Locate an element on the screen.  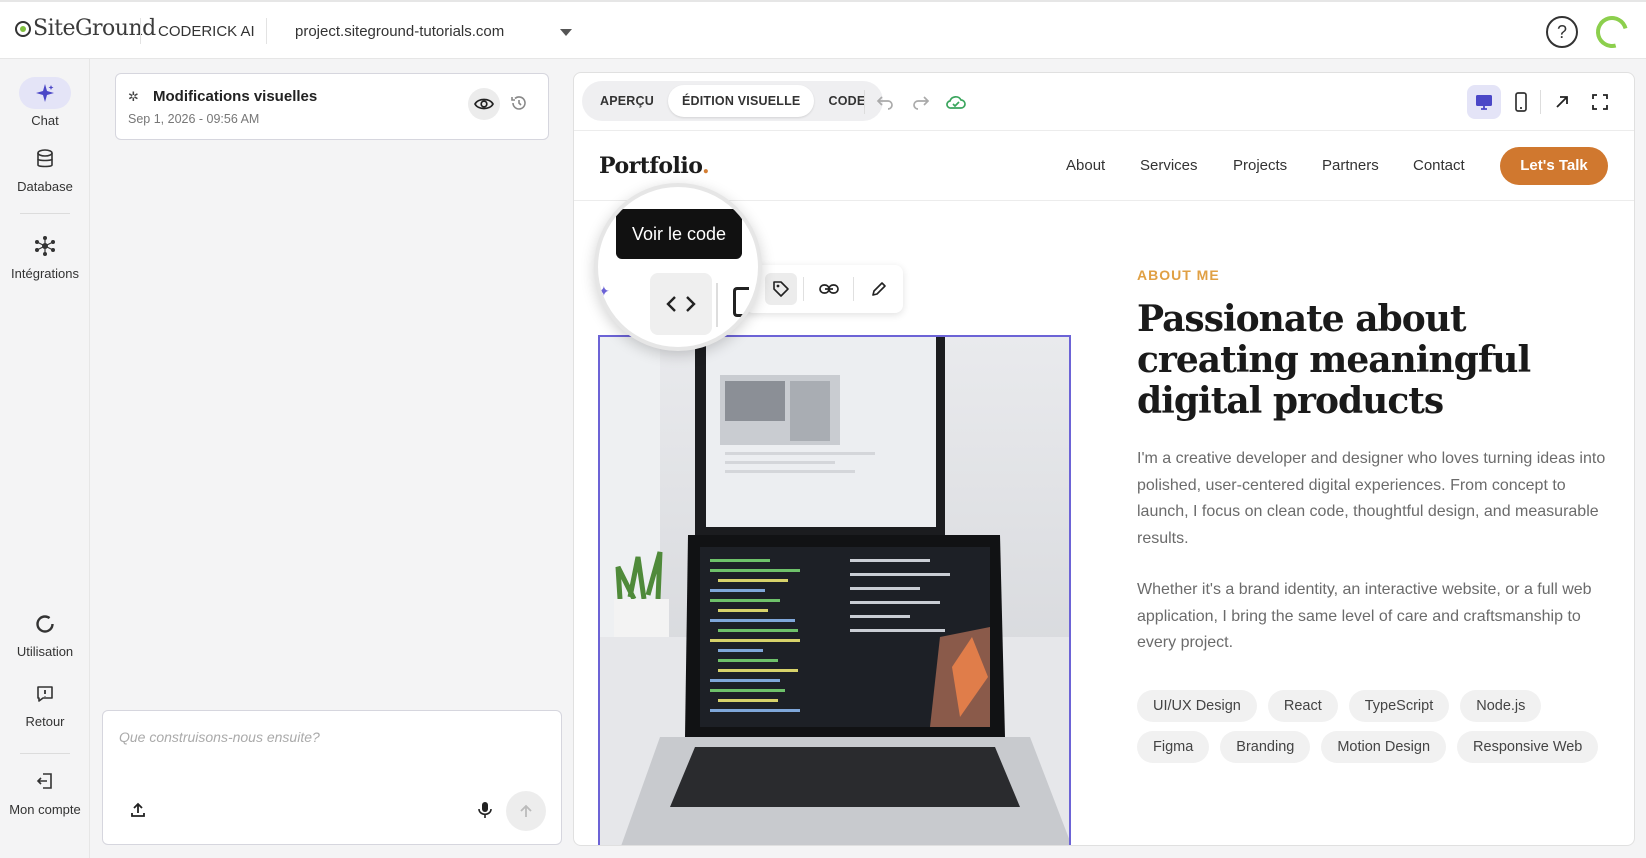
siteground-logo-mark-icon is located at coordinates (23, 28).